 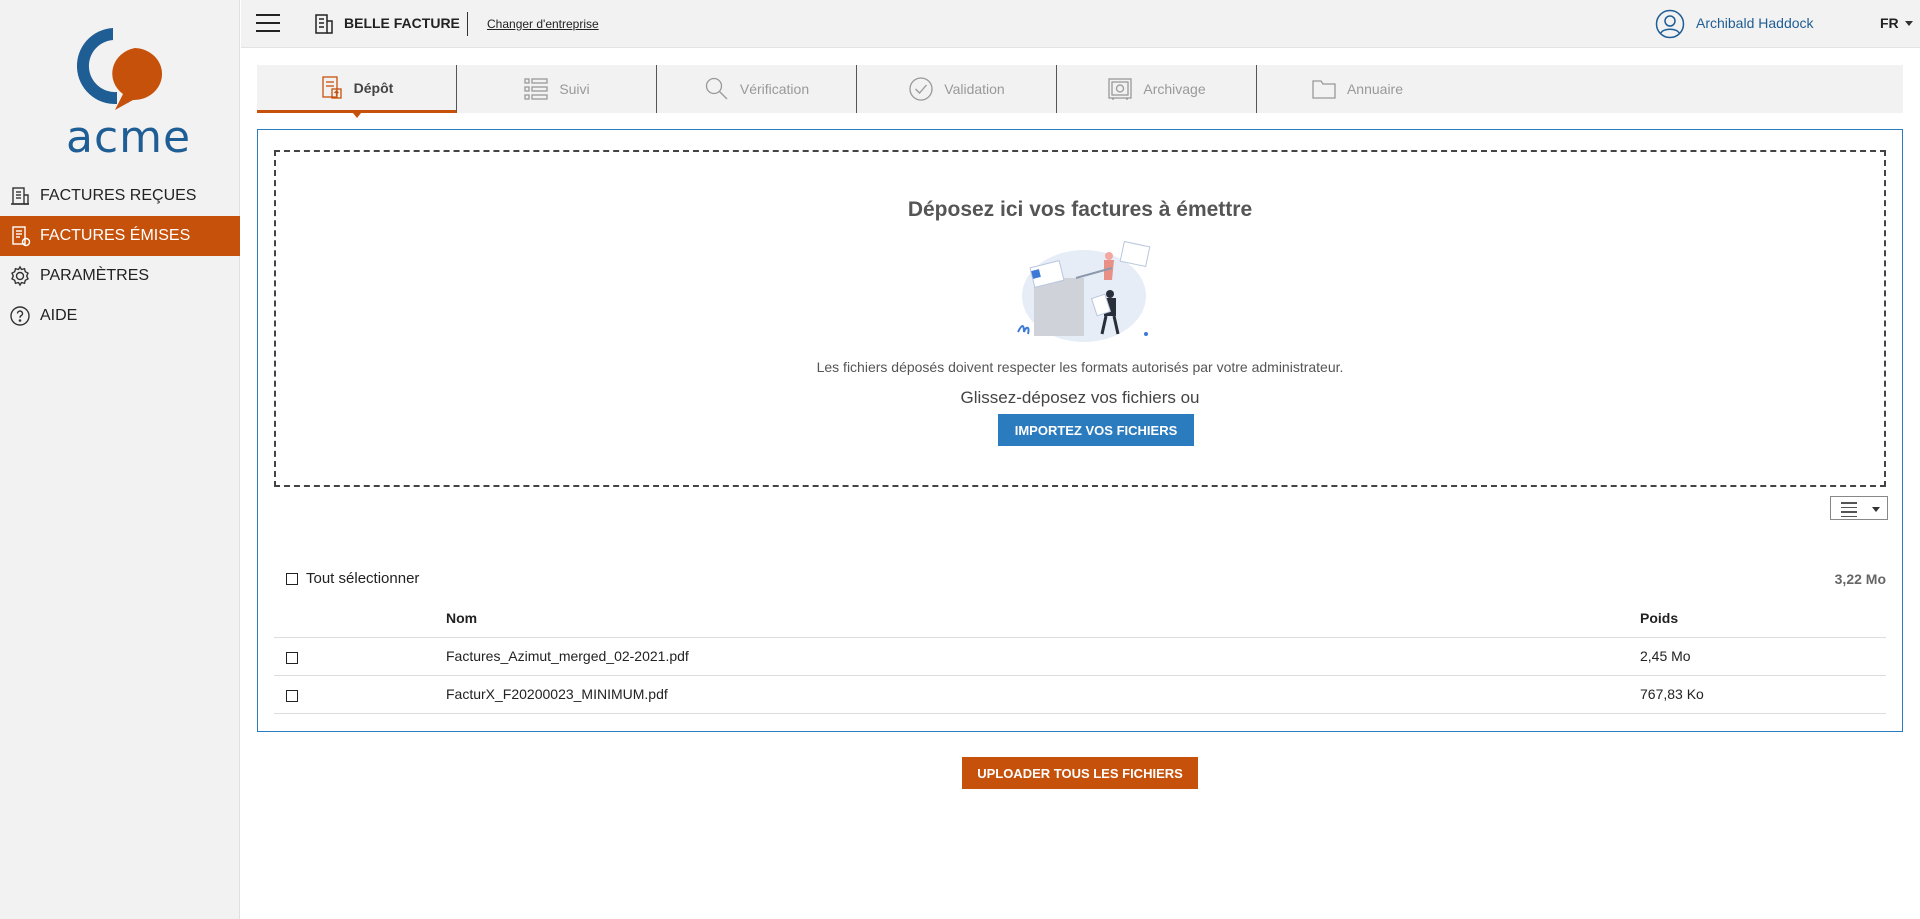 I want to click on tab-depot: Dépôt, so click(x=357, y=91).